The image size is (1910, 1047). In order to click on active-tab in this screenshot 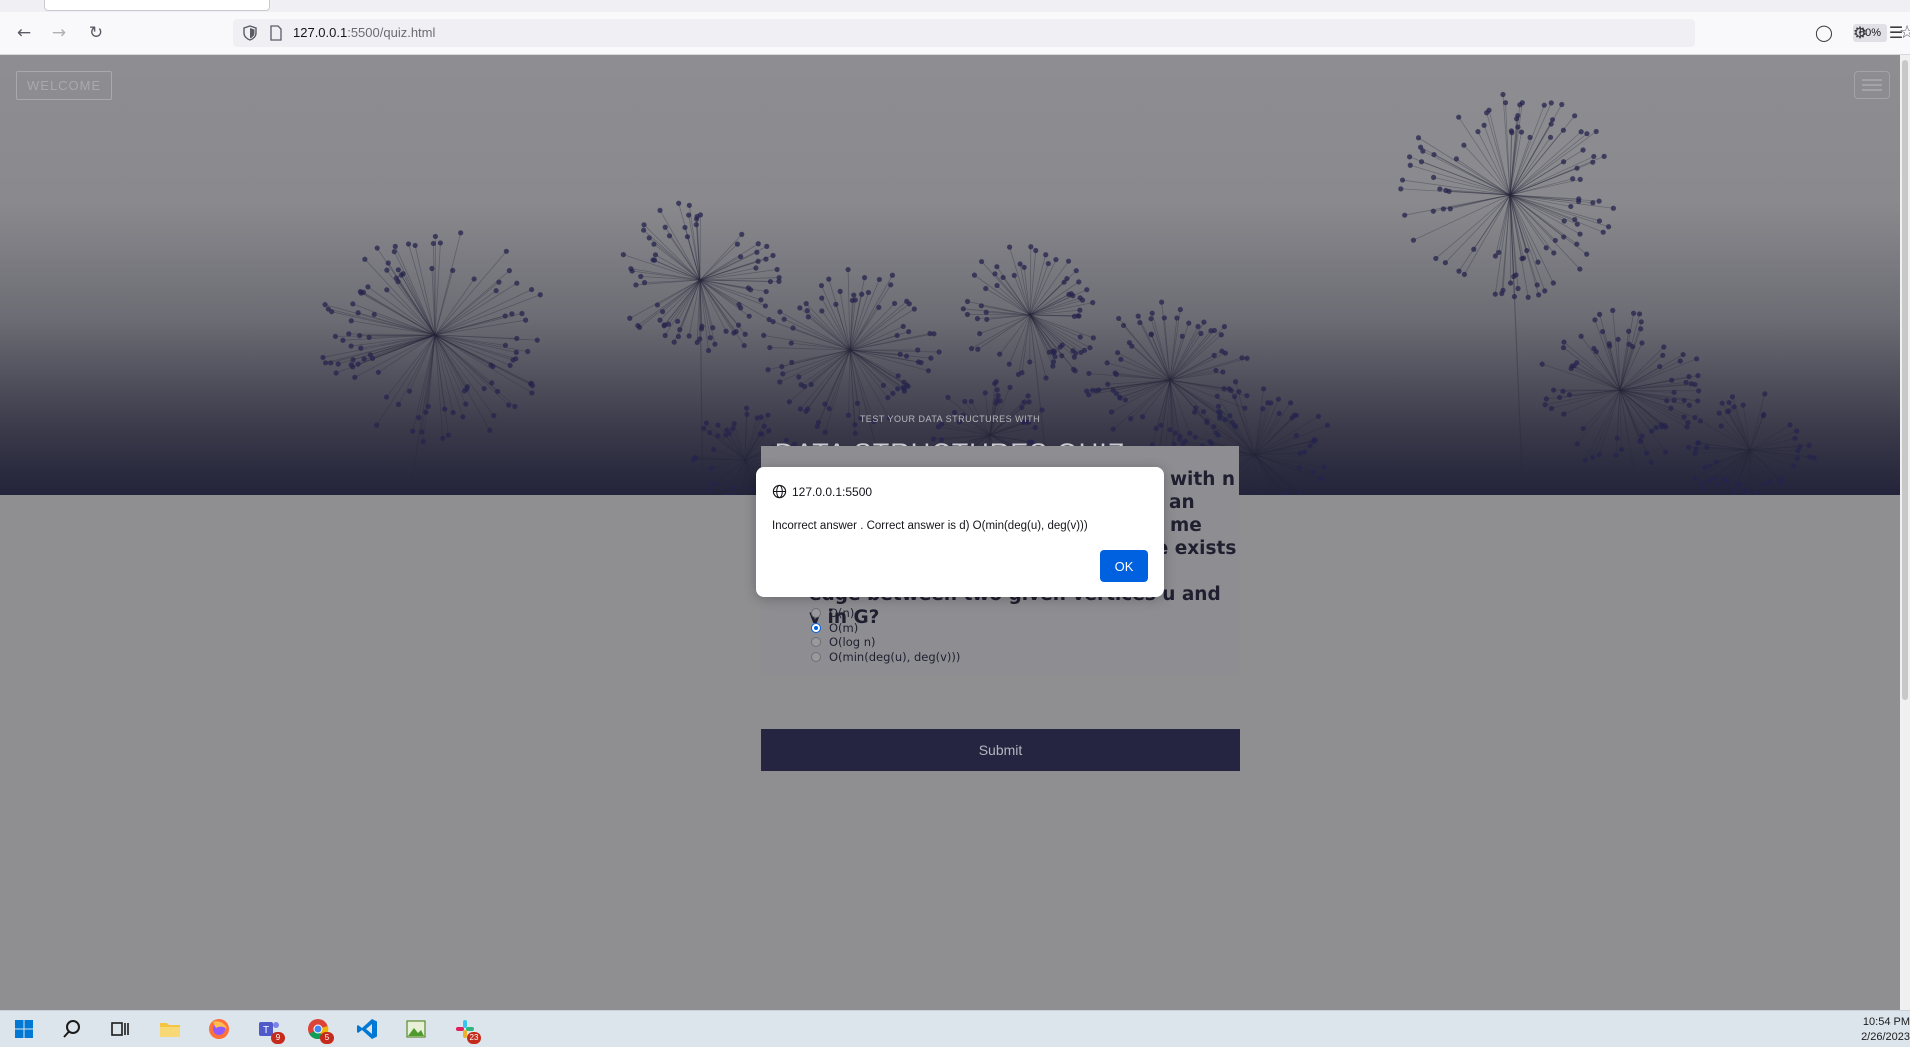, I will do `click(157, 5)`.